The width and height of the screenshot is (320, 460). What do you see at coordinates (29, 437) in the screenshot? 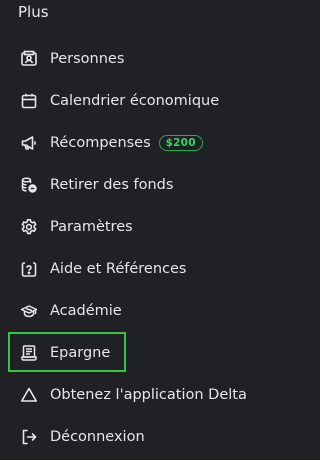
I see `logout-icon` at bounding box center [29, 437].